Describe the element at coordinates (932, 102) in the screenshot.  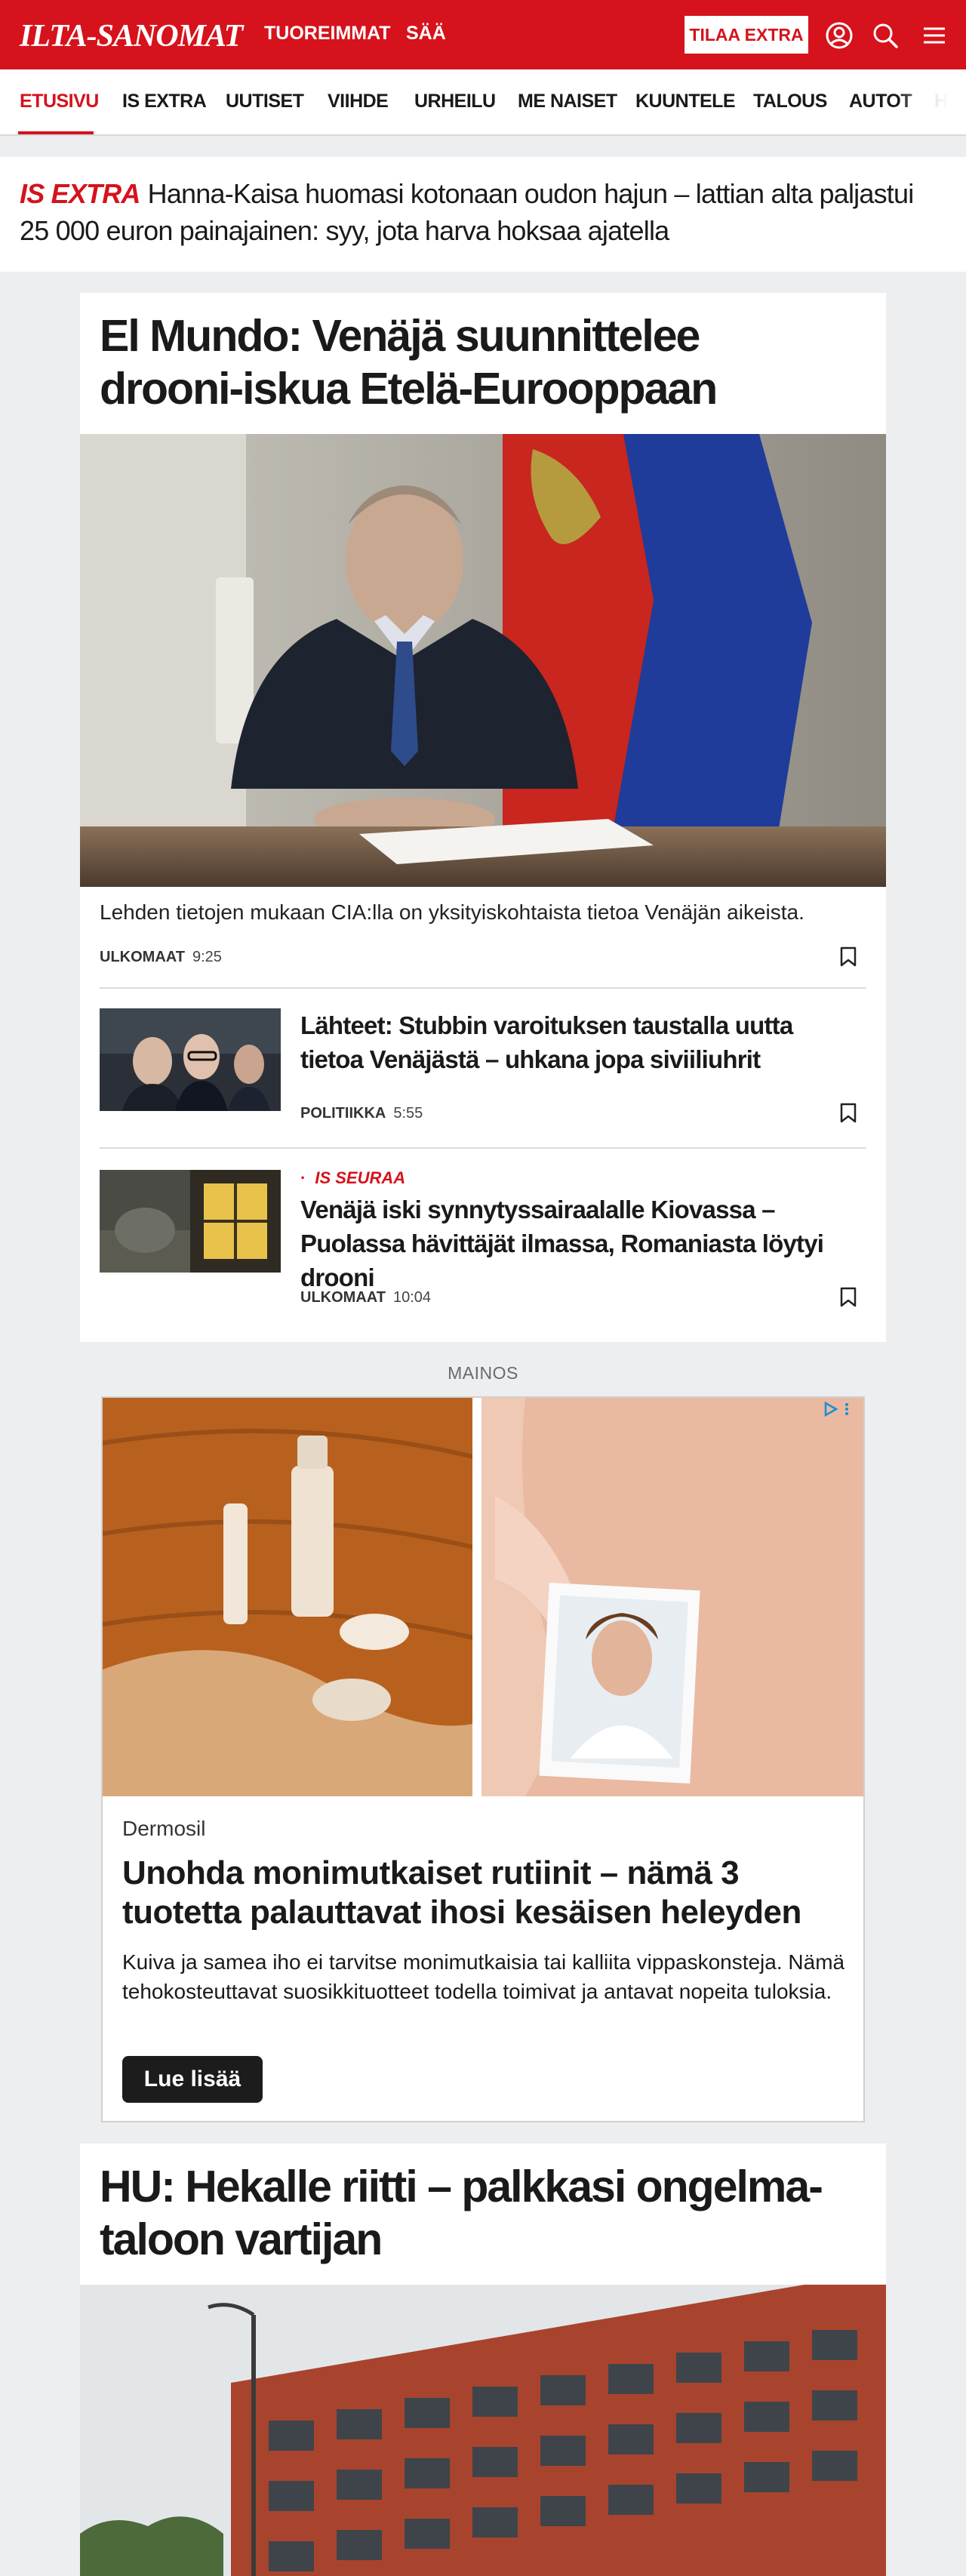
I see `nav-fade` at that location.